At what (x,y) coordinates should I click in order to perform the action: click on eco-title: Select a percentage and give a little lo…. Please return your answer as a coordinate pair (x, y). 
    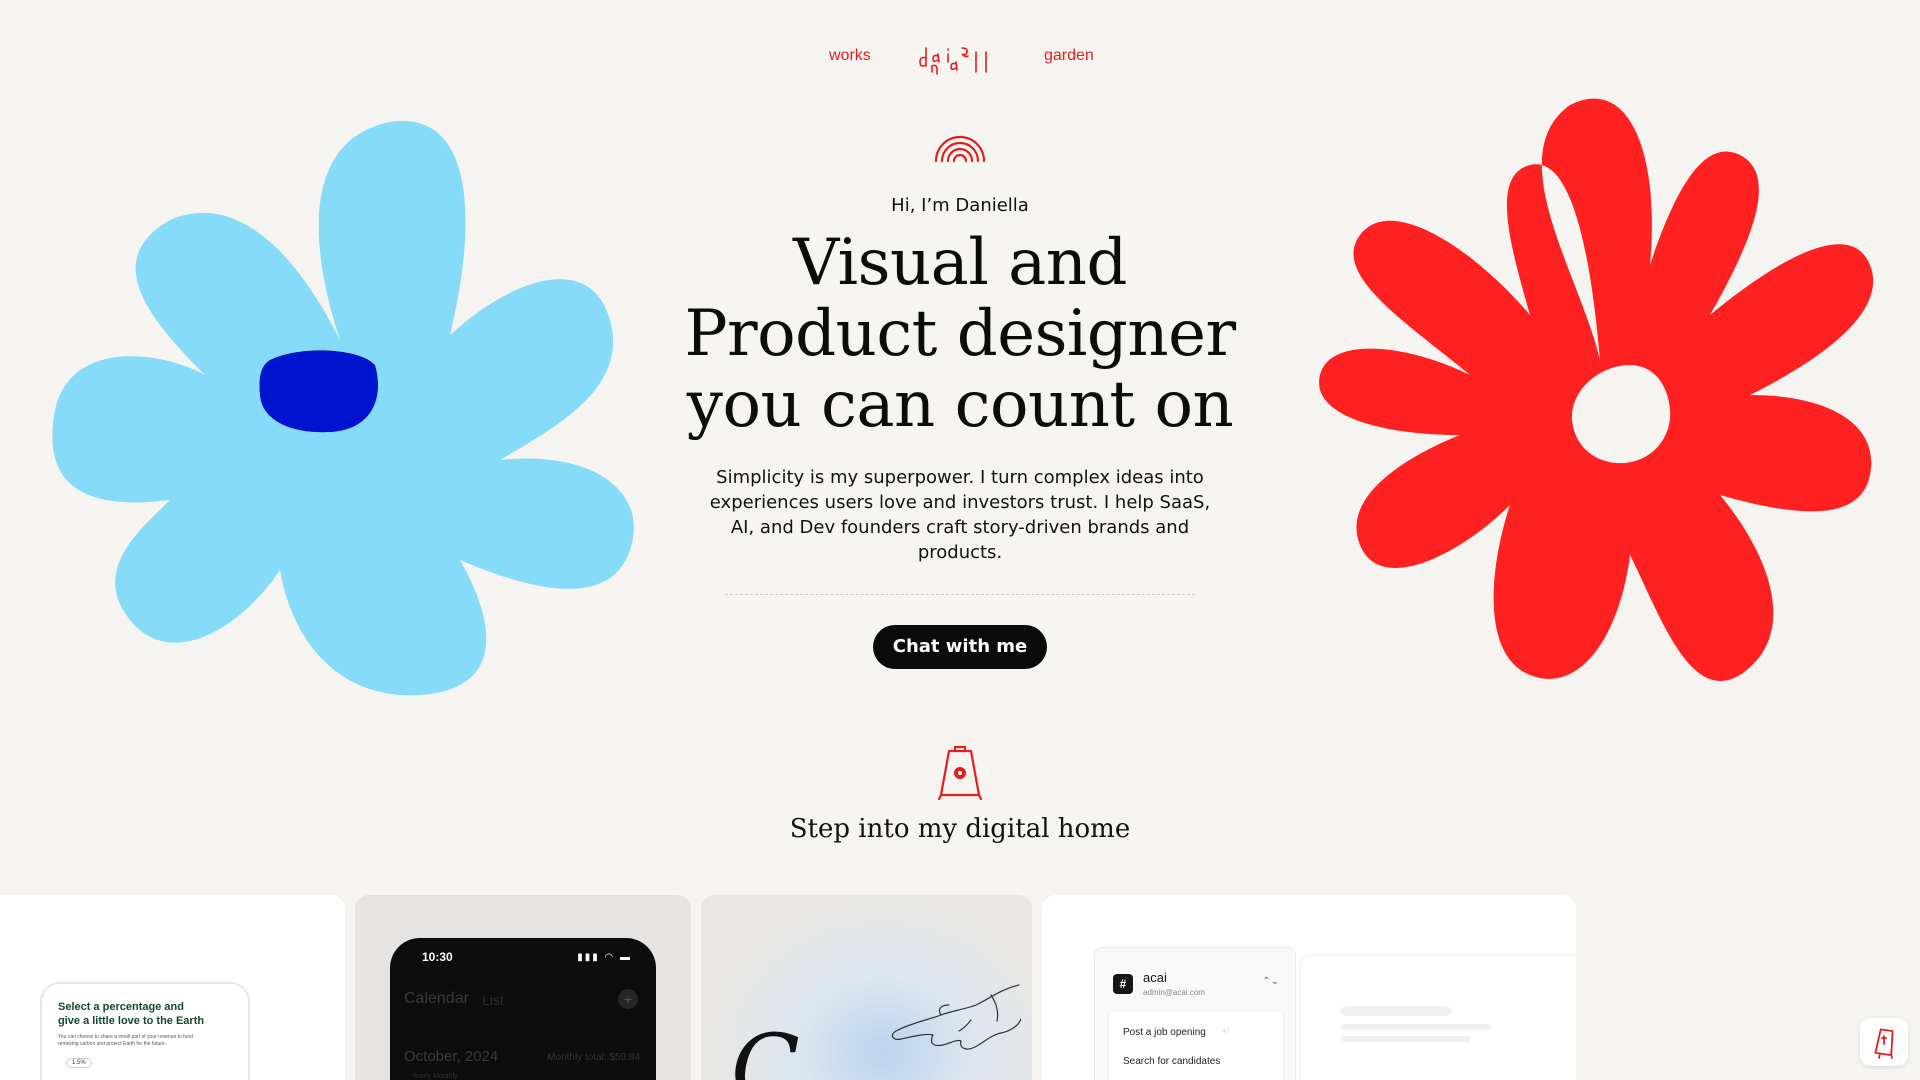
    Looking at the image, I should click on (131, 1014).